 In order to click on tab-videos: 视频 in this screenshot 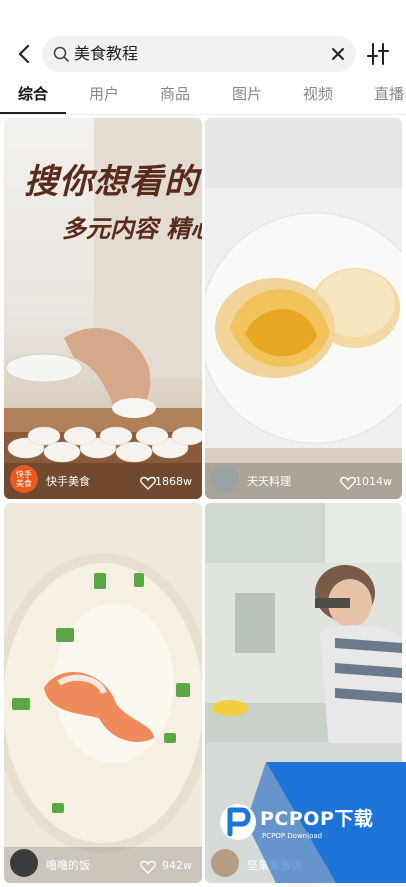, I will do `click(318, 94)`.